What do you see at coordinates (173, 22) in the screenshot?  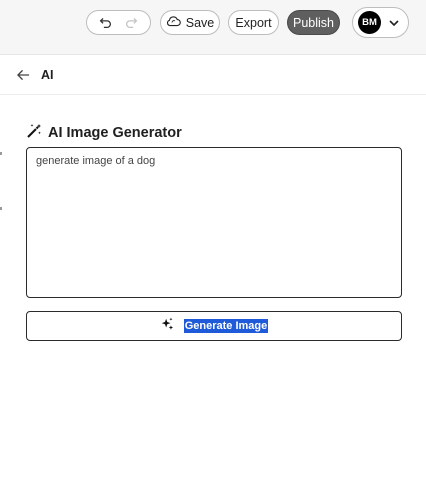 I see `cloud-sync-icon` at bounding box center [173, 22].